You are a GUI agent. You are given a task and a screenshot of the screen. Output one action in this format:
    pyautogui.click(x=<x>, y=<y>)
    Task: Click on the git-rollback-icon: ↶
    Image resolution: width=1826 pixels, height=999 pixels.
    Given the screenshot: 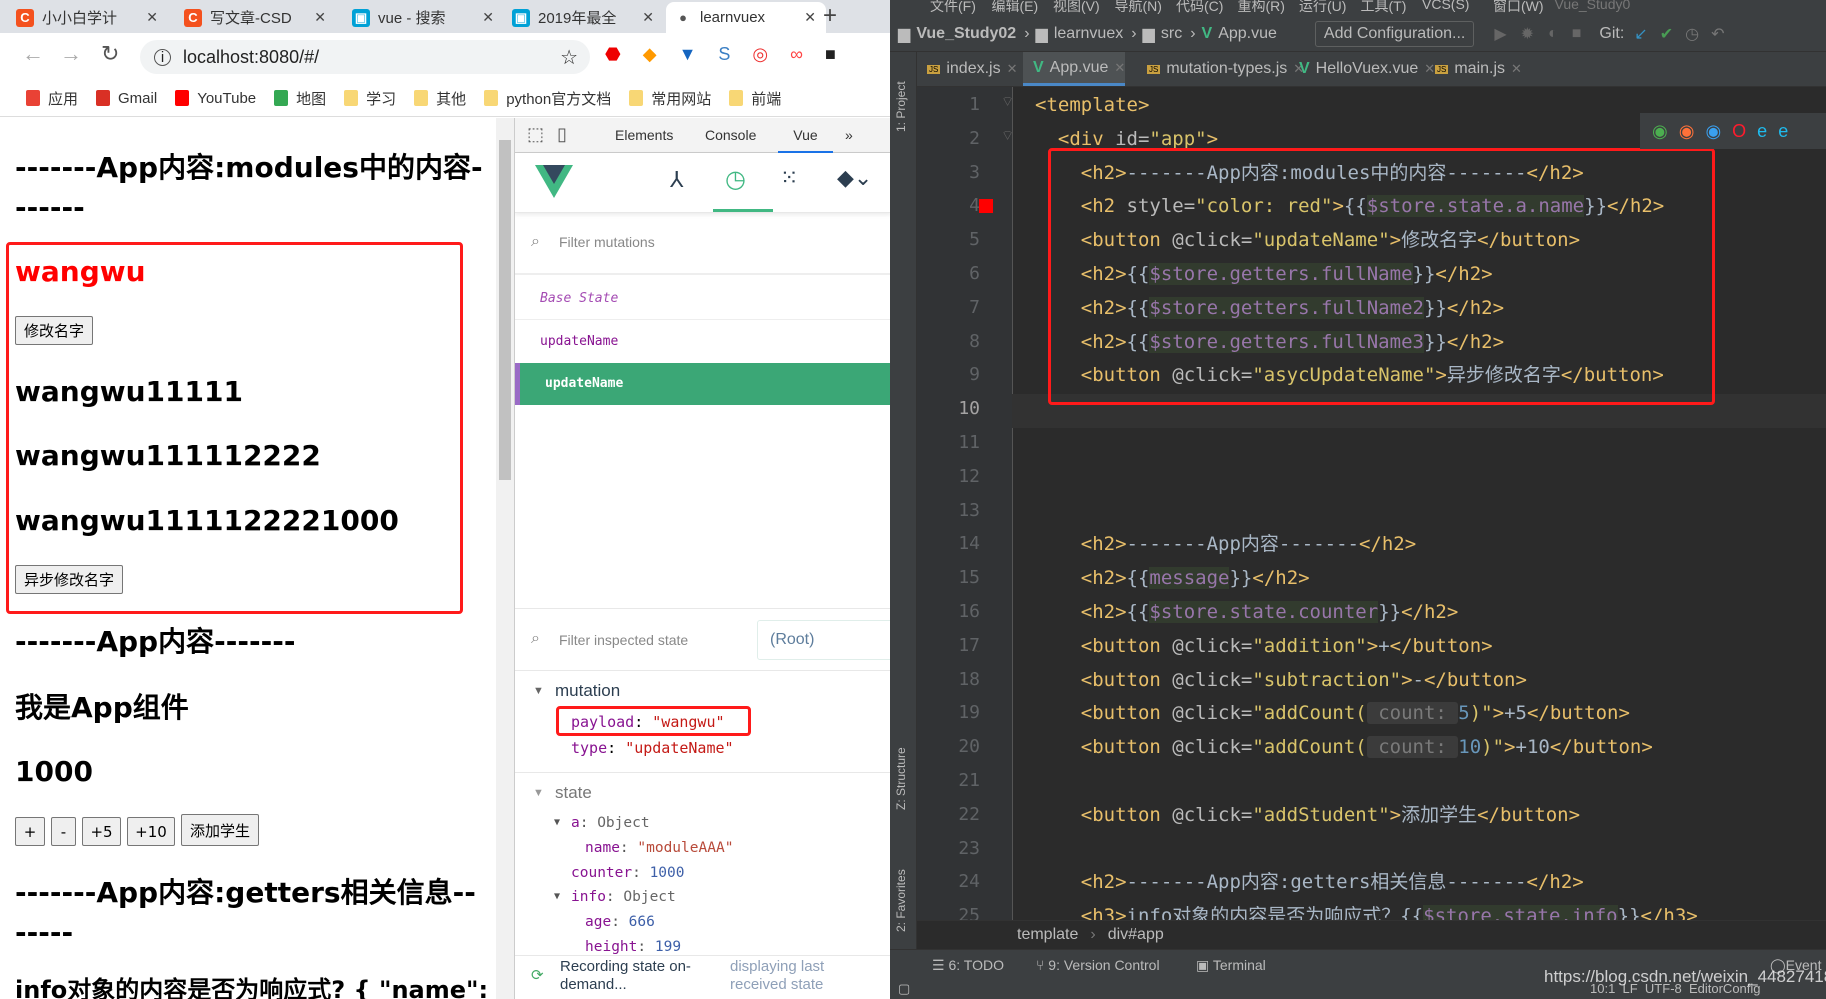 What is the action you would take?
    pyautogui.click(x=1717, y=34)
    